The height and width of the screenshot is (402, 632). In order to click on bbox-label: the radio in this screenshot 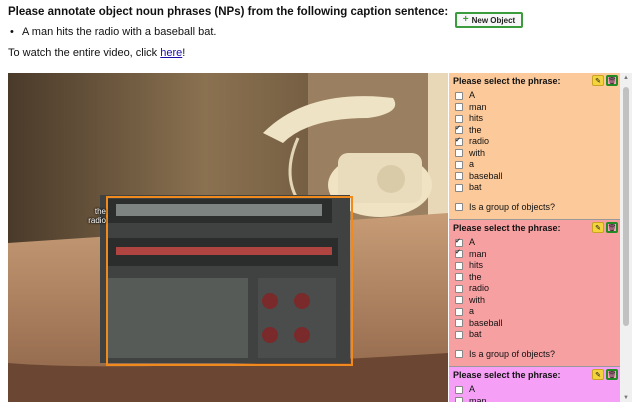, I will do `click(89, 216)`.